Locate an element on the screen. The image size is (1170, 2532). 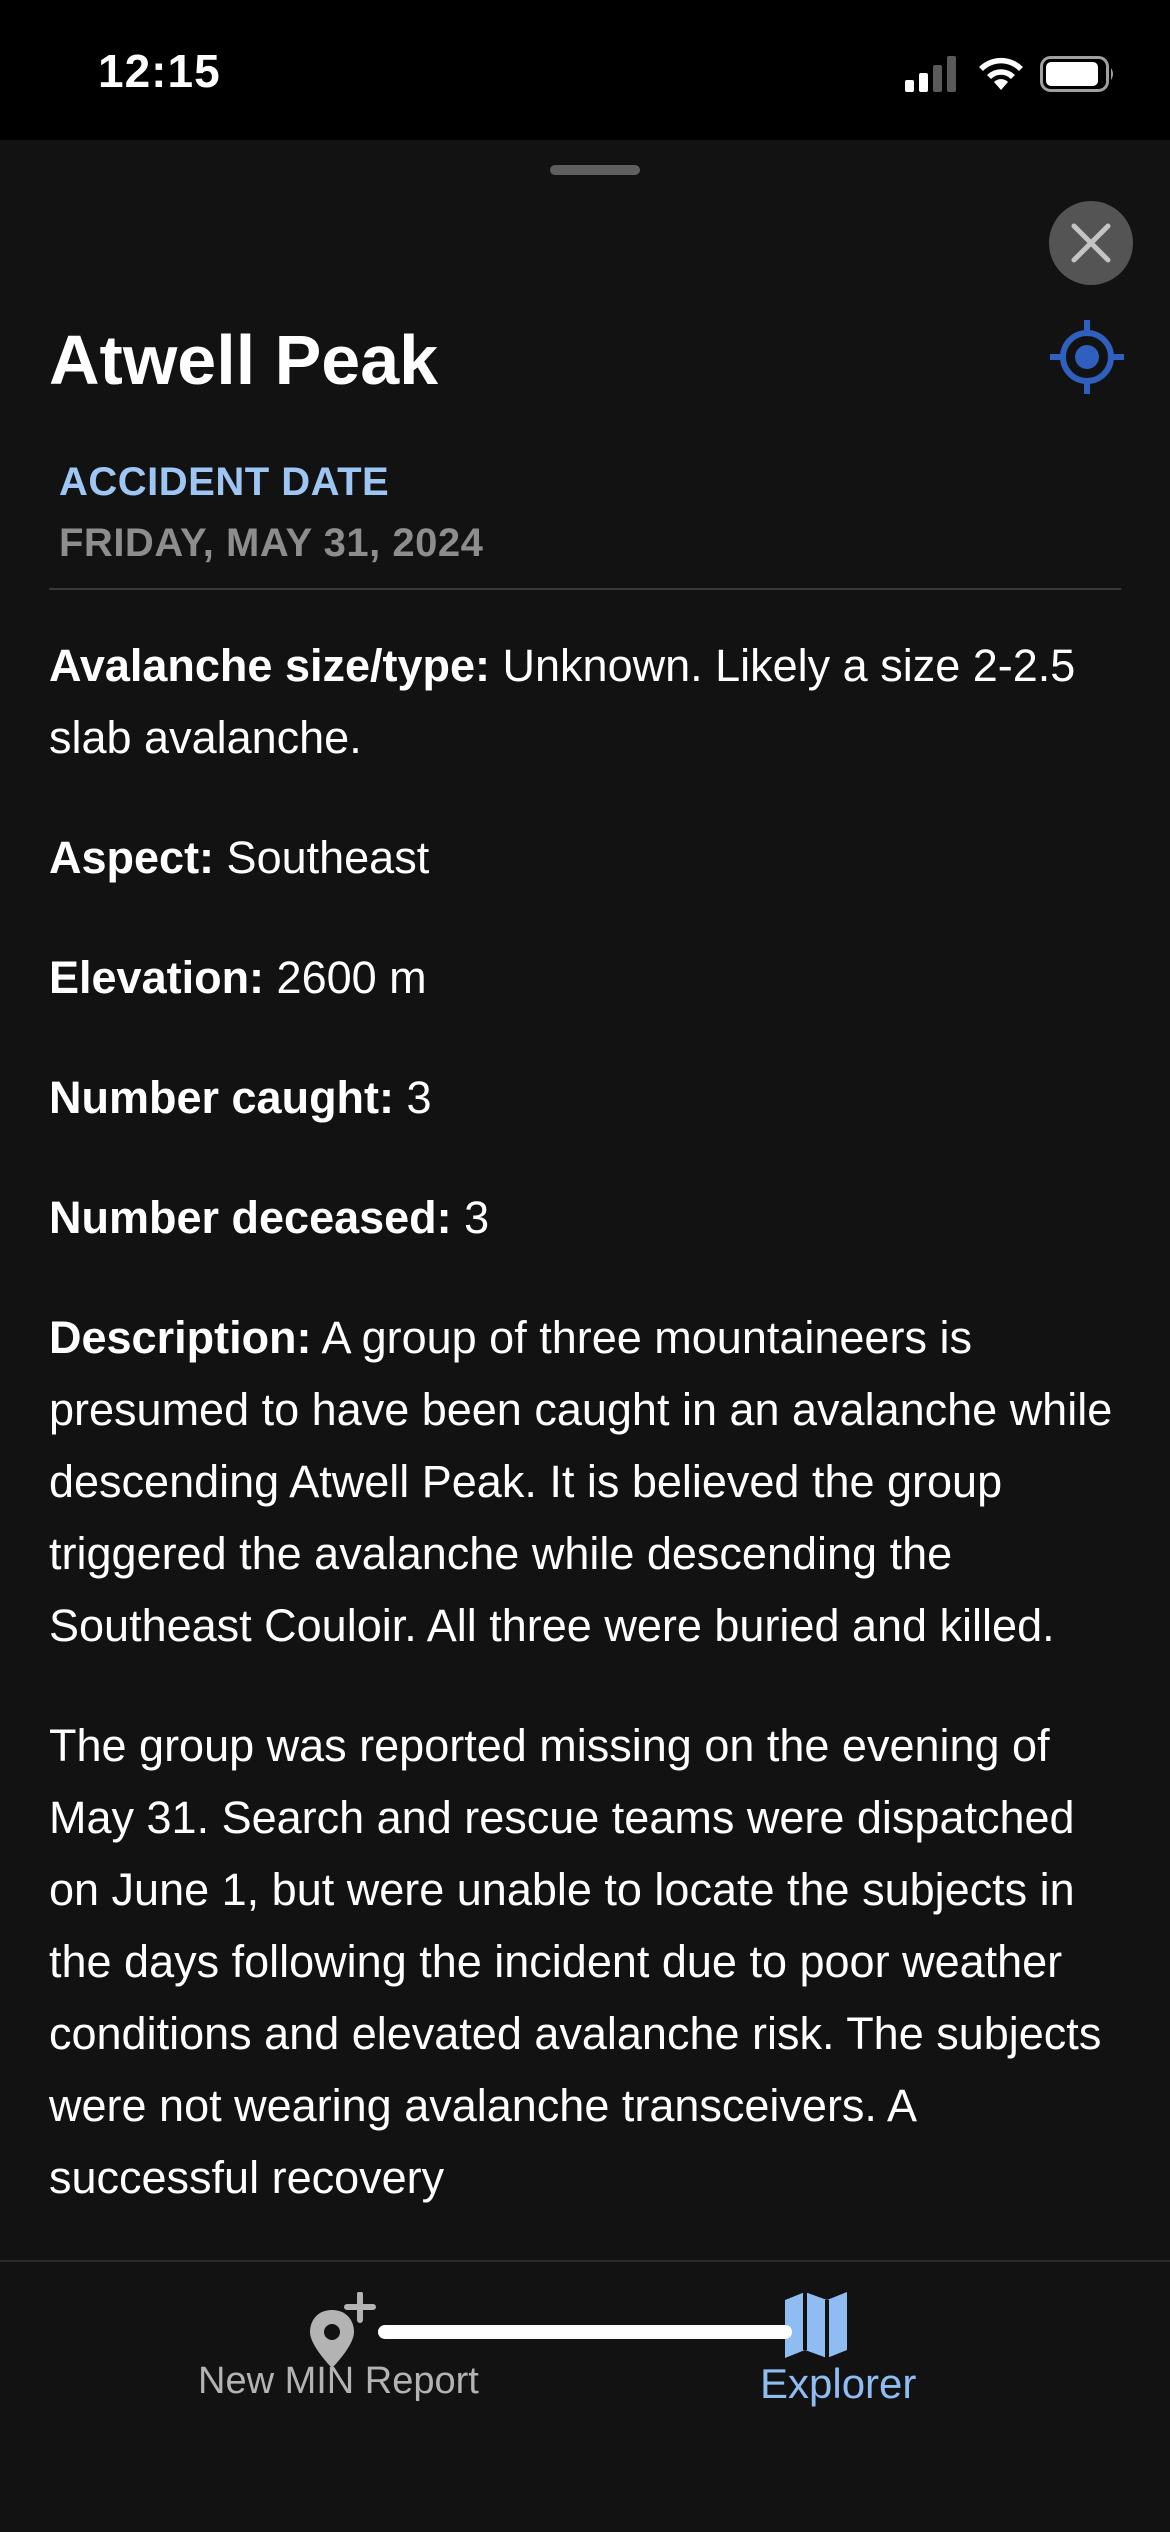
detail-elevation: Elevation: 2600 m is located at coordinates (589, 978).